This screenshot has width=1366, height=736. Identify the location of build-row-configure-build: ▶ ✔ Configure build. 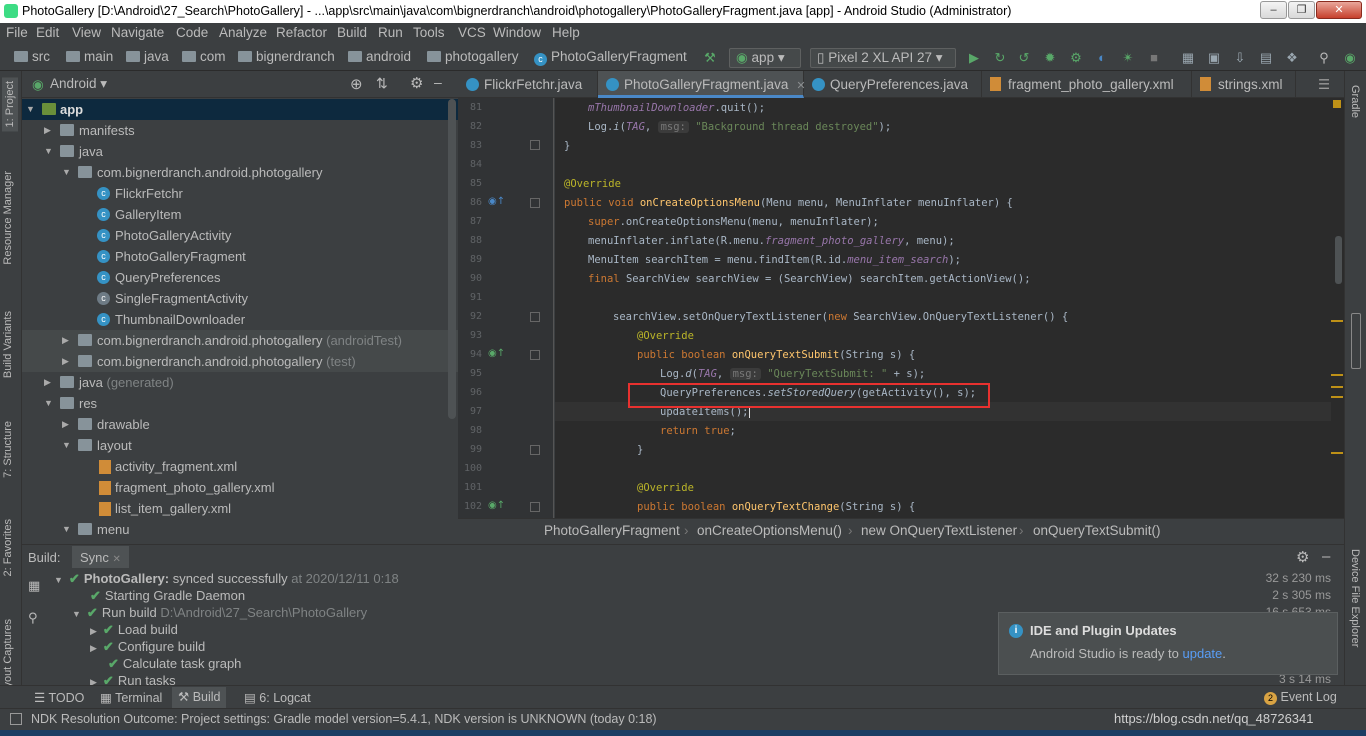
(147, 646).